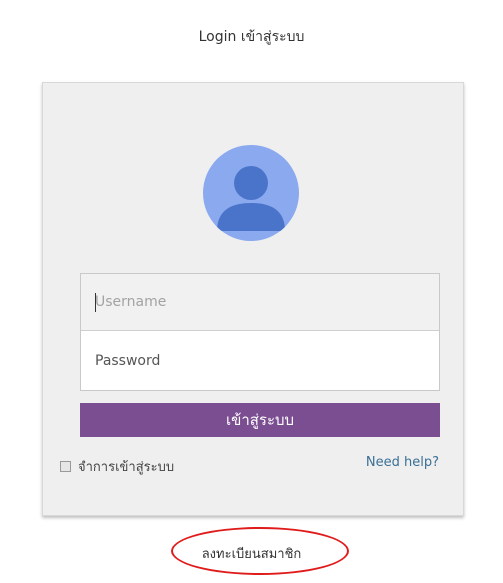 The width and height of the screenshot is (503, 583). I want to click on remember-me: จำการเข้าสู่ระบบ, so click(117, 466).